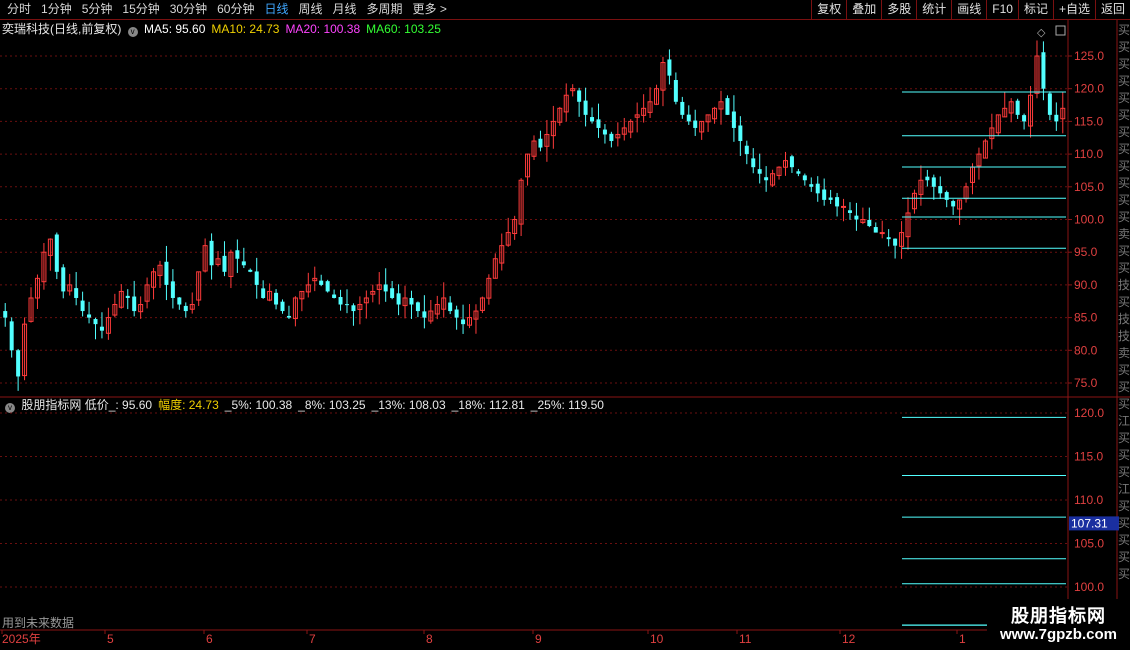  Describe the element at coordinates (1086, 350) in the screenshot. I see `y-tick-label-9: 80.0` at that location.